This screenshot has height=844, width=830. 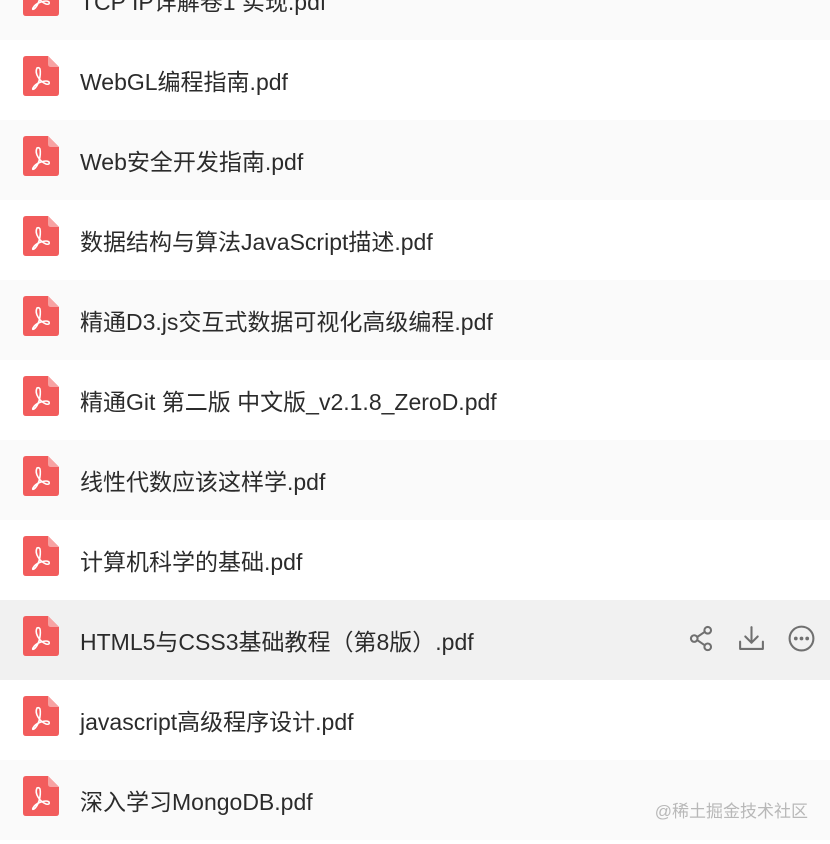 What do you see at coordinates (731, 811) in the screenshot?
I see `watermark: @稀土掘金技术社区` at bounding box center [731, 811].